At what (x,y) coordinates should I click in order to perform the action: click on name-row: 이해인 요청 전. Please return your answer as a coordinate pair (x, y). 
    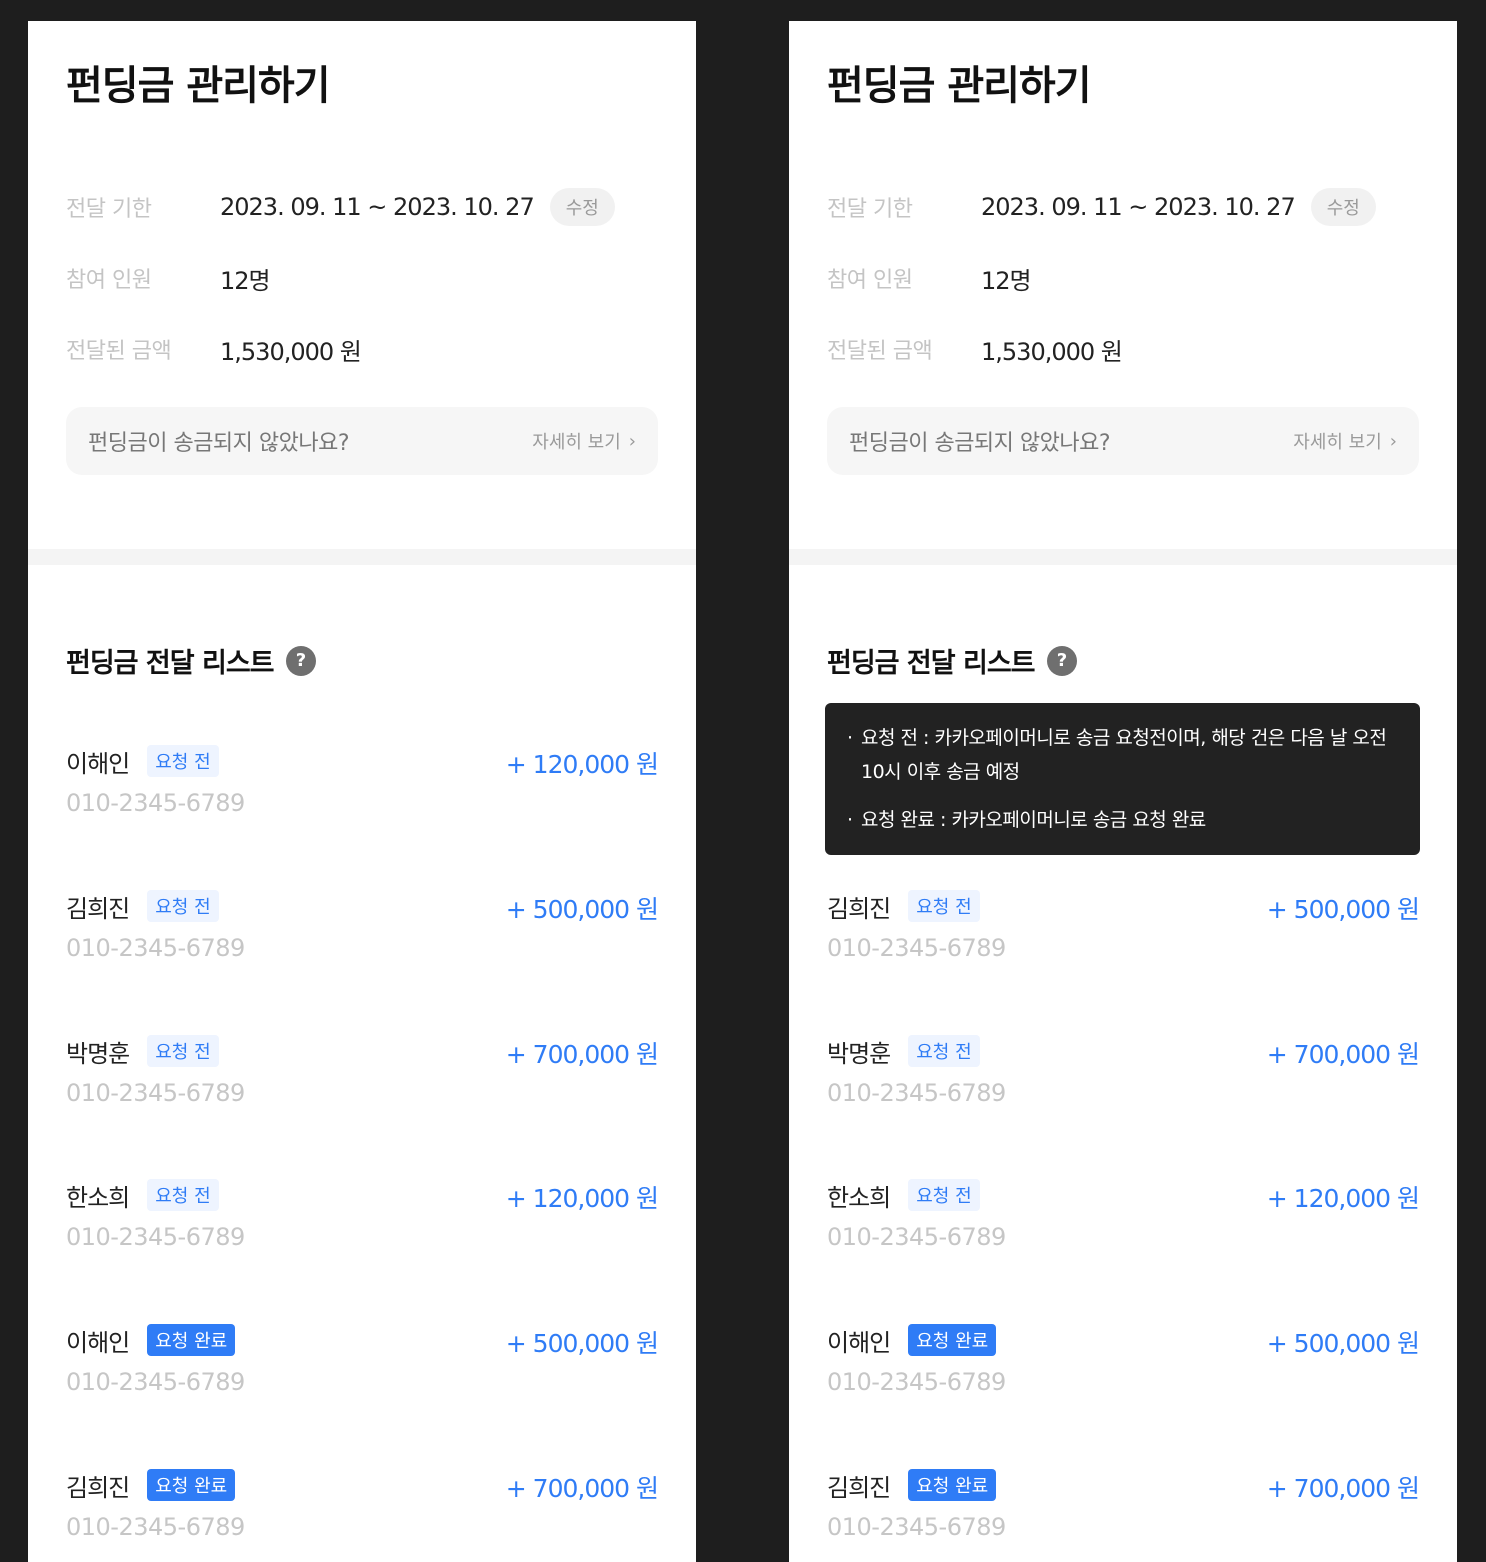
    Looking at the image, I should click on (142, 761).